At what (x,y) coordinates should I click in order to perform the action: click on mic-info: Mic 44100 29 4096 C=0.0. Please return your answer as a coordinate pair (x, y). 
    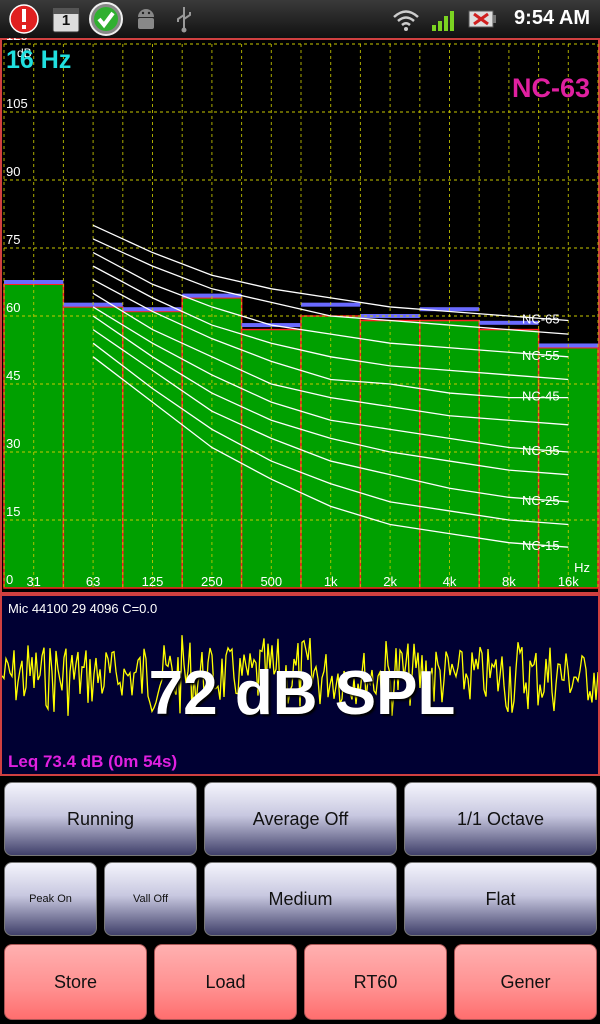
    Looking at the image, I should click on (83, 608).